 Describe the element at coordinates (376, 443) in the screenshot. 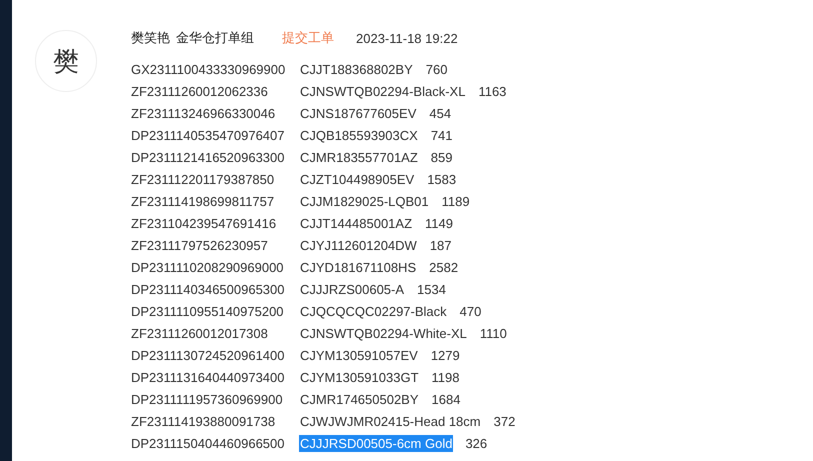

I see `sku-code: CJJJRSD00505-6cm Gold` at that location.